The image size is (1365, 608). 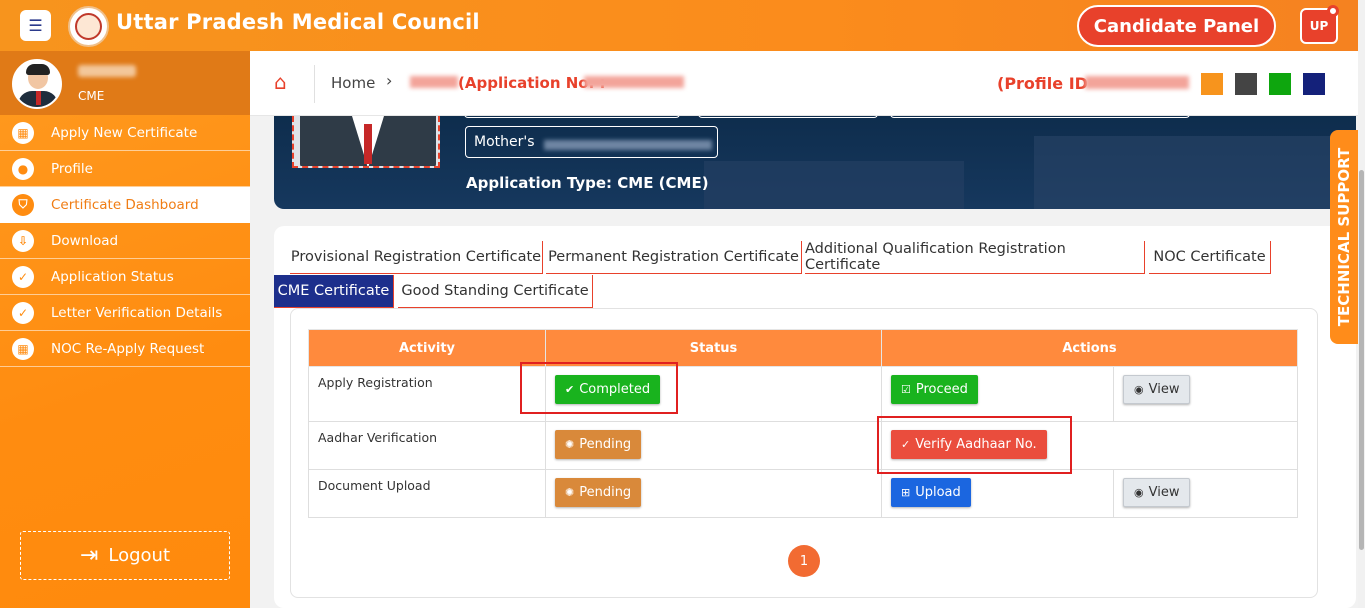 I want to click on status-cell: ✺ Pending, so click(x=713, y=493).